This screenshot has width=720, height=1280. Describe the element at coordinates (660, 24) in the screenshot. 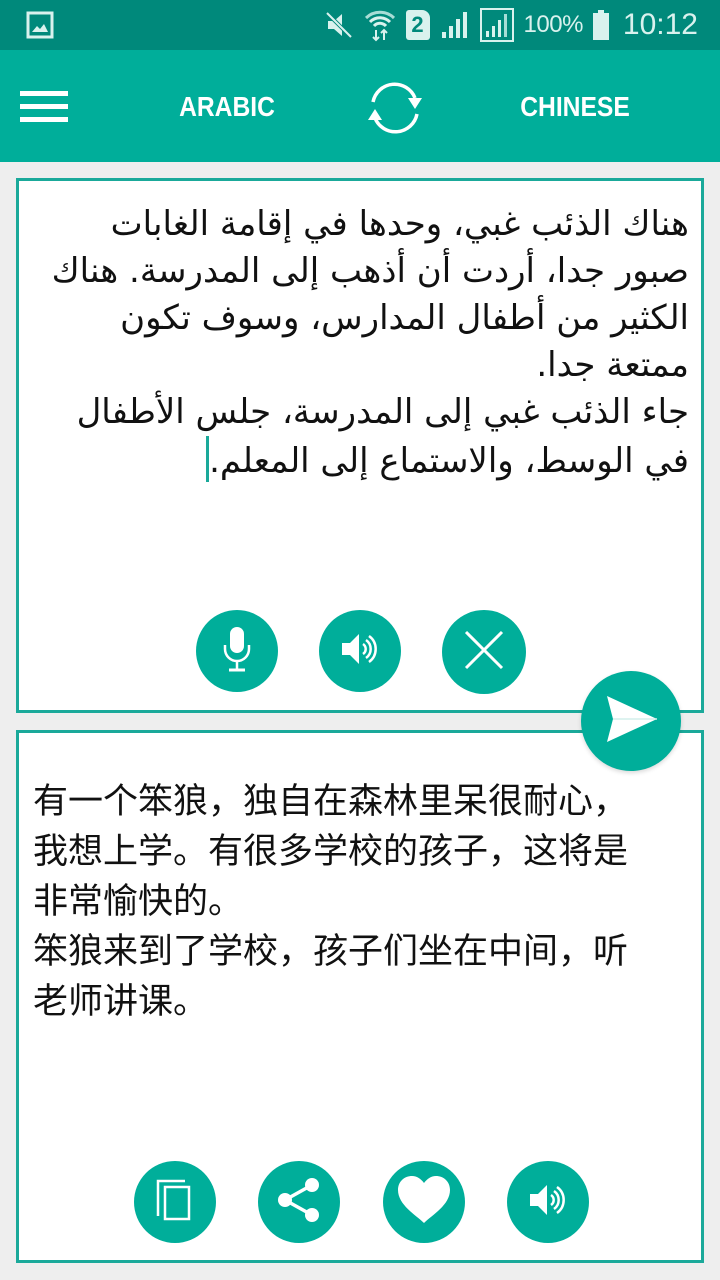

I see `clock: 10:12` at that location.